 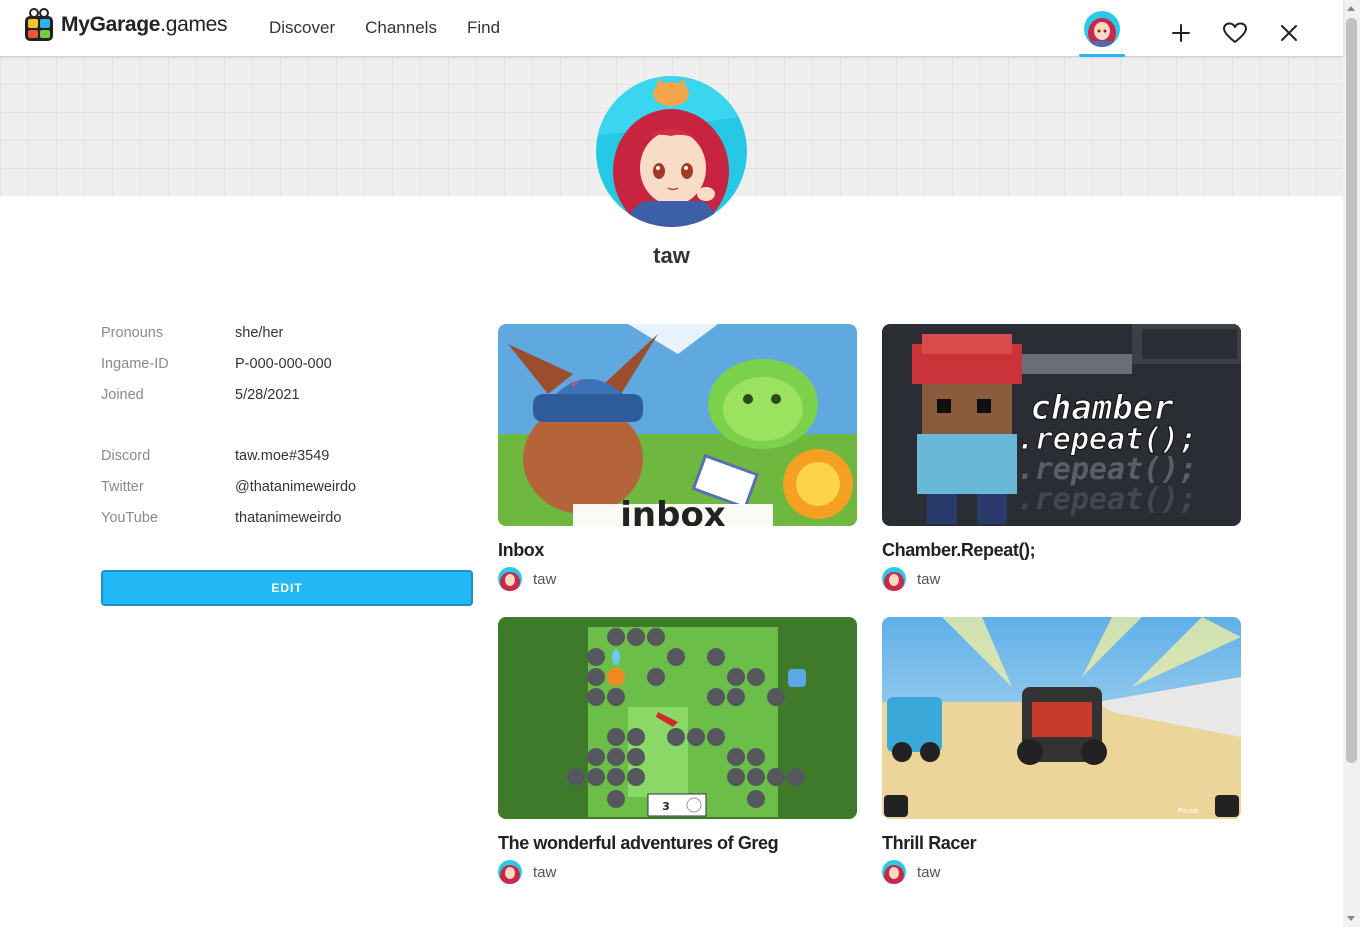 What do you see at coordinates (302, 28) in the screenshot?
I see `nav-discover: Discover` at bounding box center [302, 28].